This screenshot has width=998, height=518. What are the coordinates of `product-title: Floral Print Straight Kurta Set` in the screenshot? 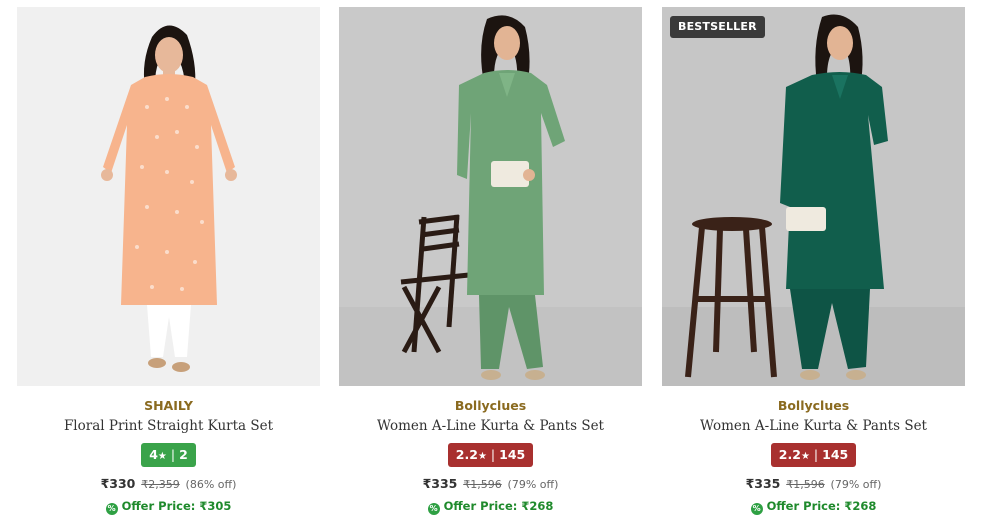 It's located at (168, 426).